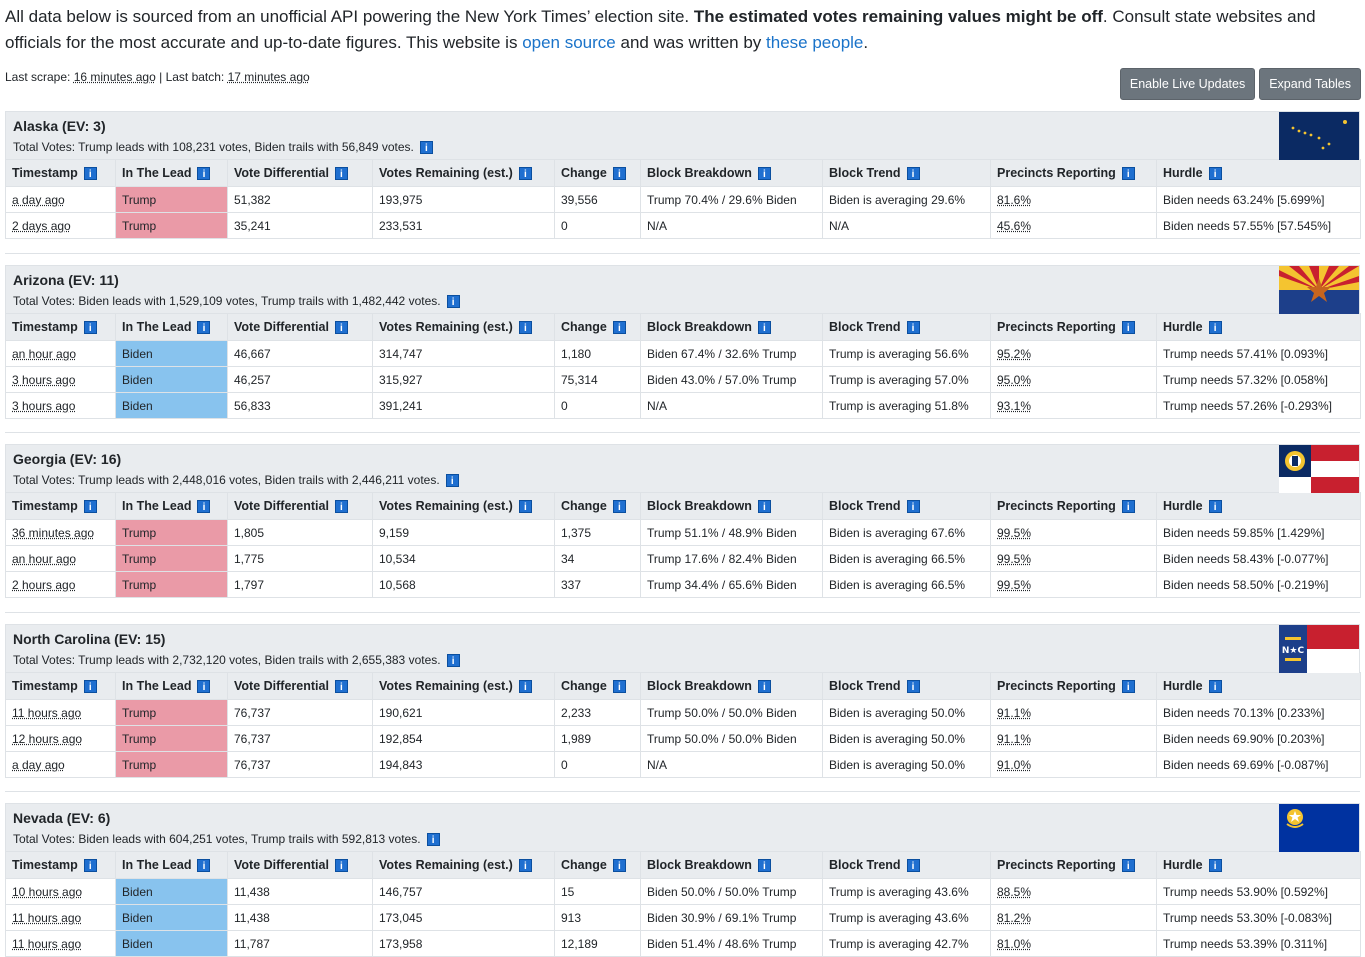  What do you see at coordinates (569, 42) in the screenshot?
I see `open-source-link: open source` at bounding box center [569, 42].